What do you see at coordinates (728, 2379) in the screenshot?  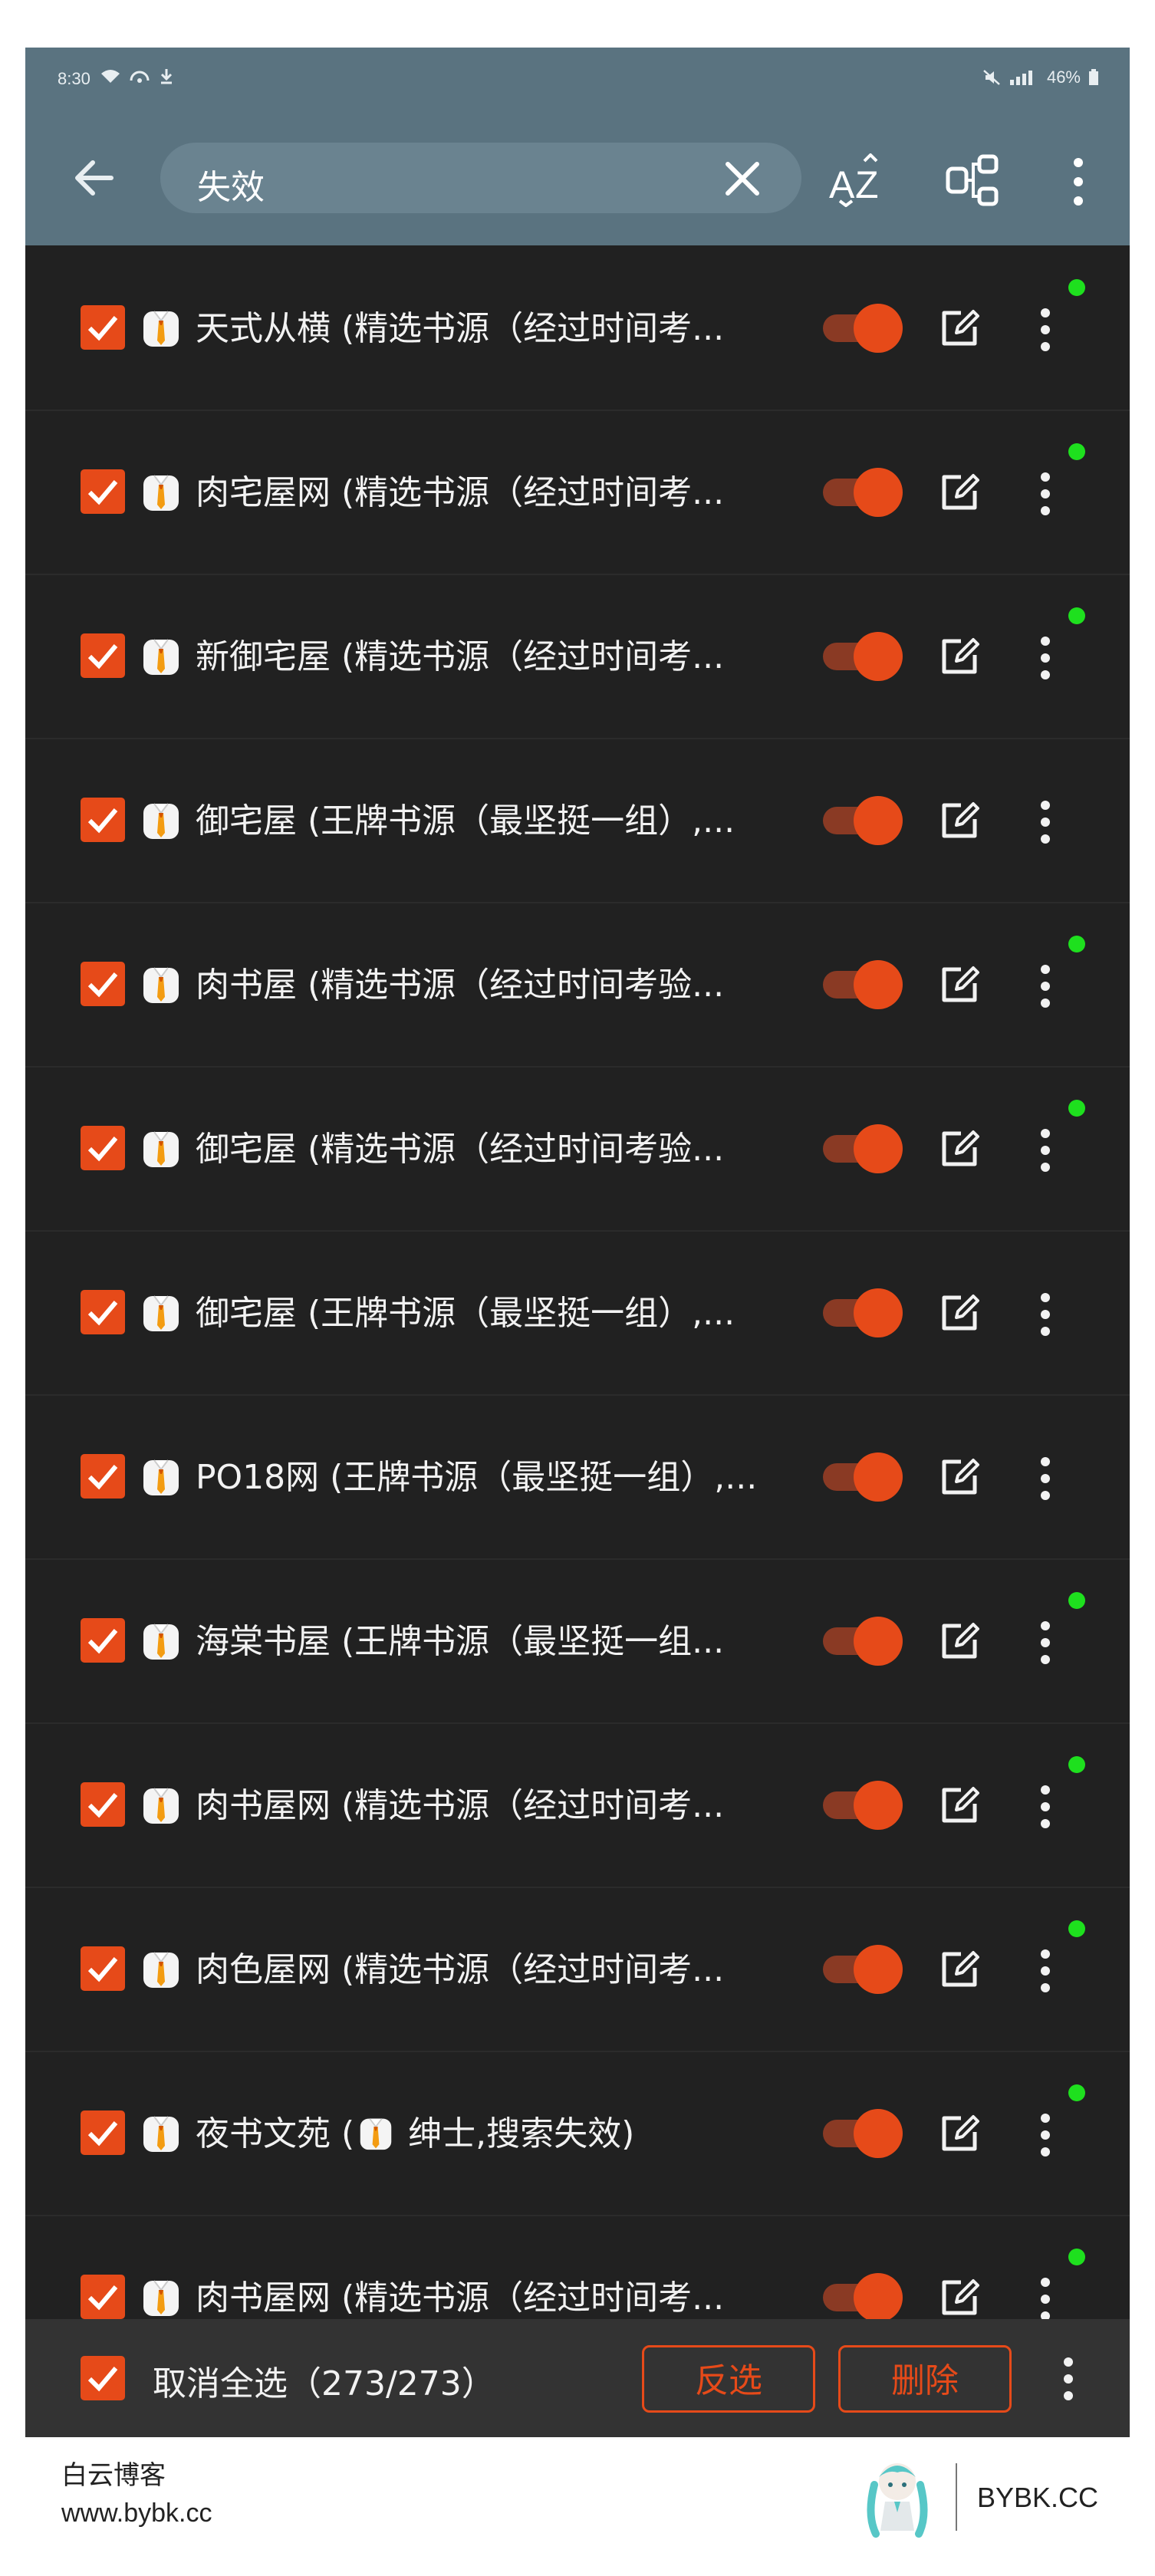 I see `invert-selection-button: 反选` at bounding box center [728, 2379].